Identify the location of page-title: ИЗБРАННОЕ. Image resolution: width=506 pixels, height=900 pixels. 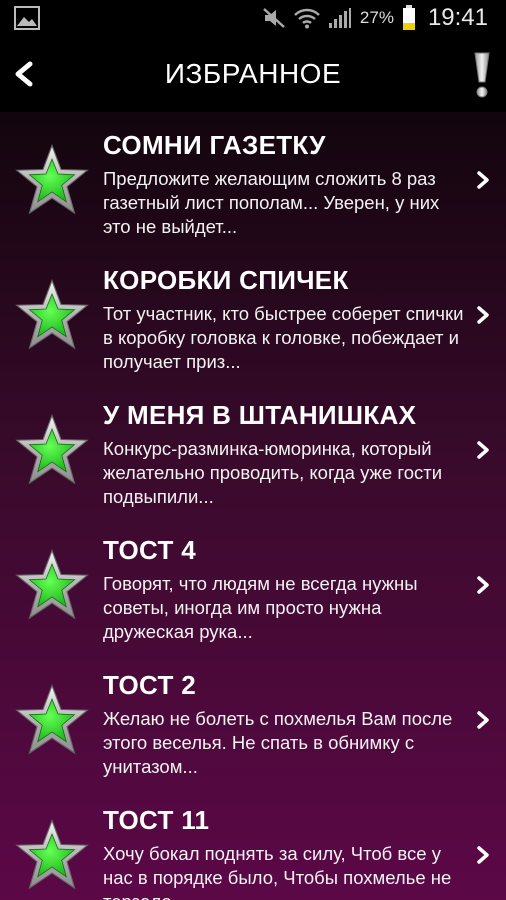
(253, 73).